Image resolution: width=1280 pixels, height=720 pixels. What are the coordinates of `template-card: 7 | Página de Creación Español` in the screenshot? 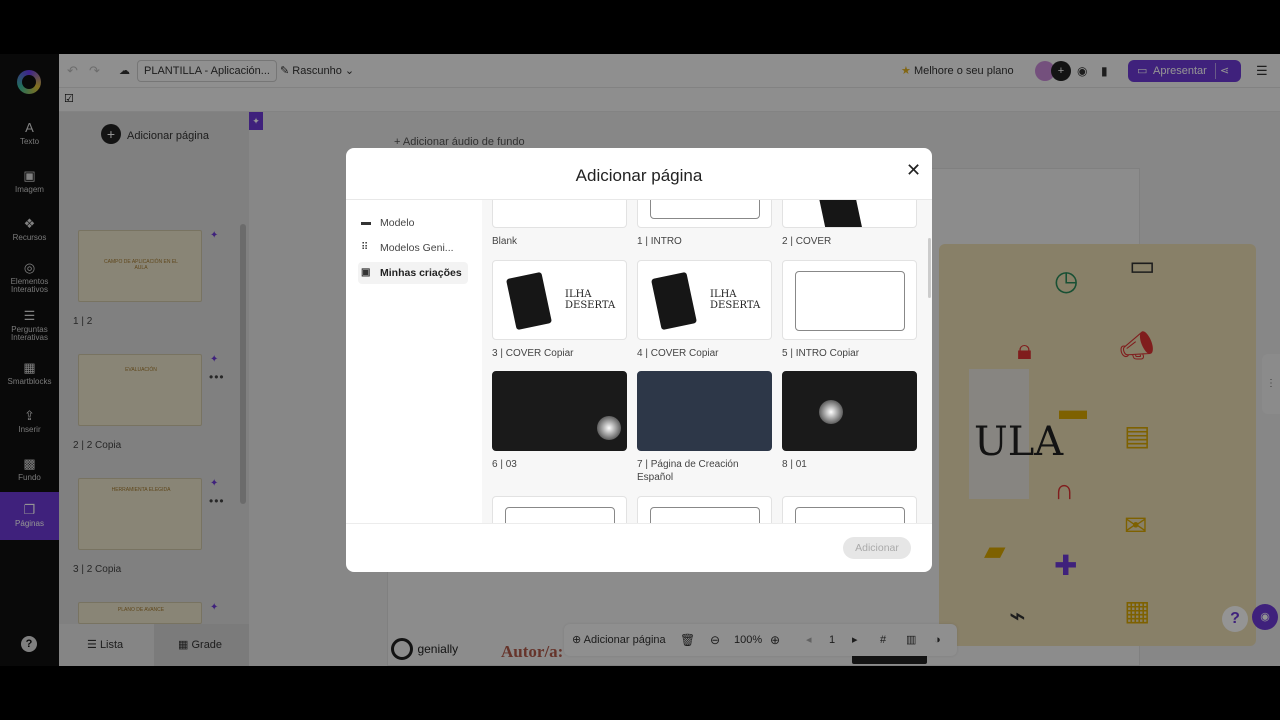 It's located at (704, 427).